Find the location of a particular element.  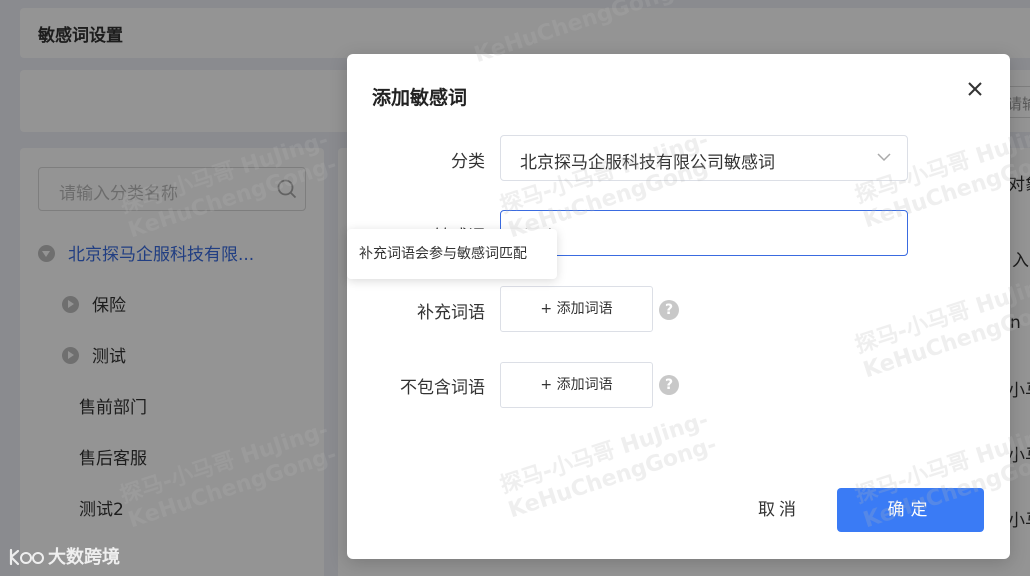

add-supplement-word-button: + 添加词语 is located at coordinates (576, 309).